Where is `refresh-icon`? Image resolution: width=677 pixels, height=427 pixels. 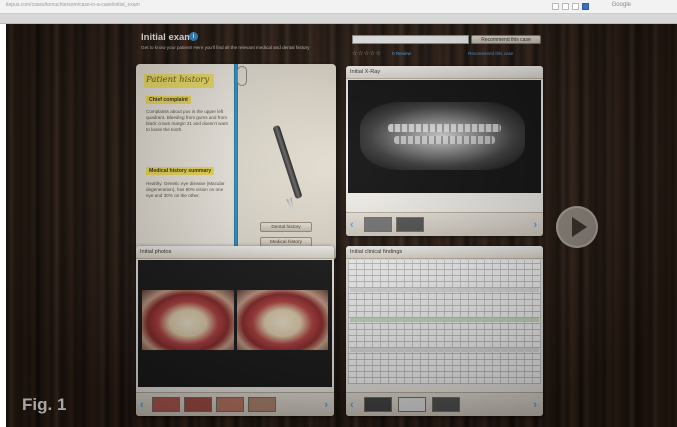
refresh-icon is located at coordinates (565, 6).